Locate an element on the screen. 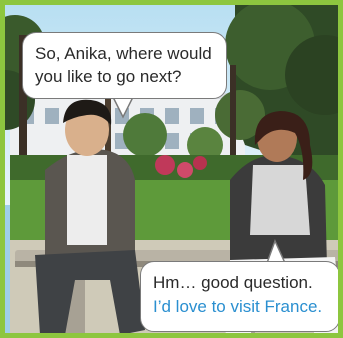  bubble-bottom-line-2: I’d love to visit France. is located at coordinates (238, 306).